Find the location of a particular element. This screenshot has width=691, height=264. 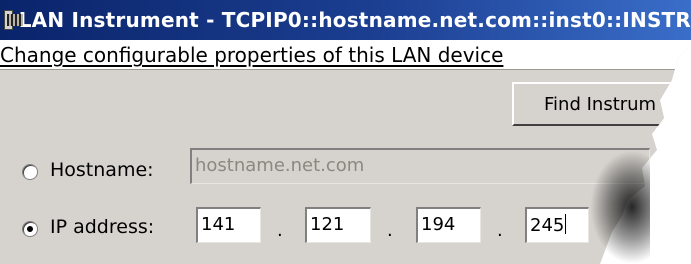

ip-octet-4-field: 245 is located at coordinates (557, 225).